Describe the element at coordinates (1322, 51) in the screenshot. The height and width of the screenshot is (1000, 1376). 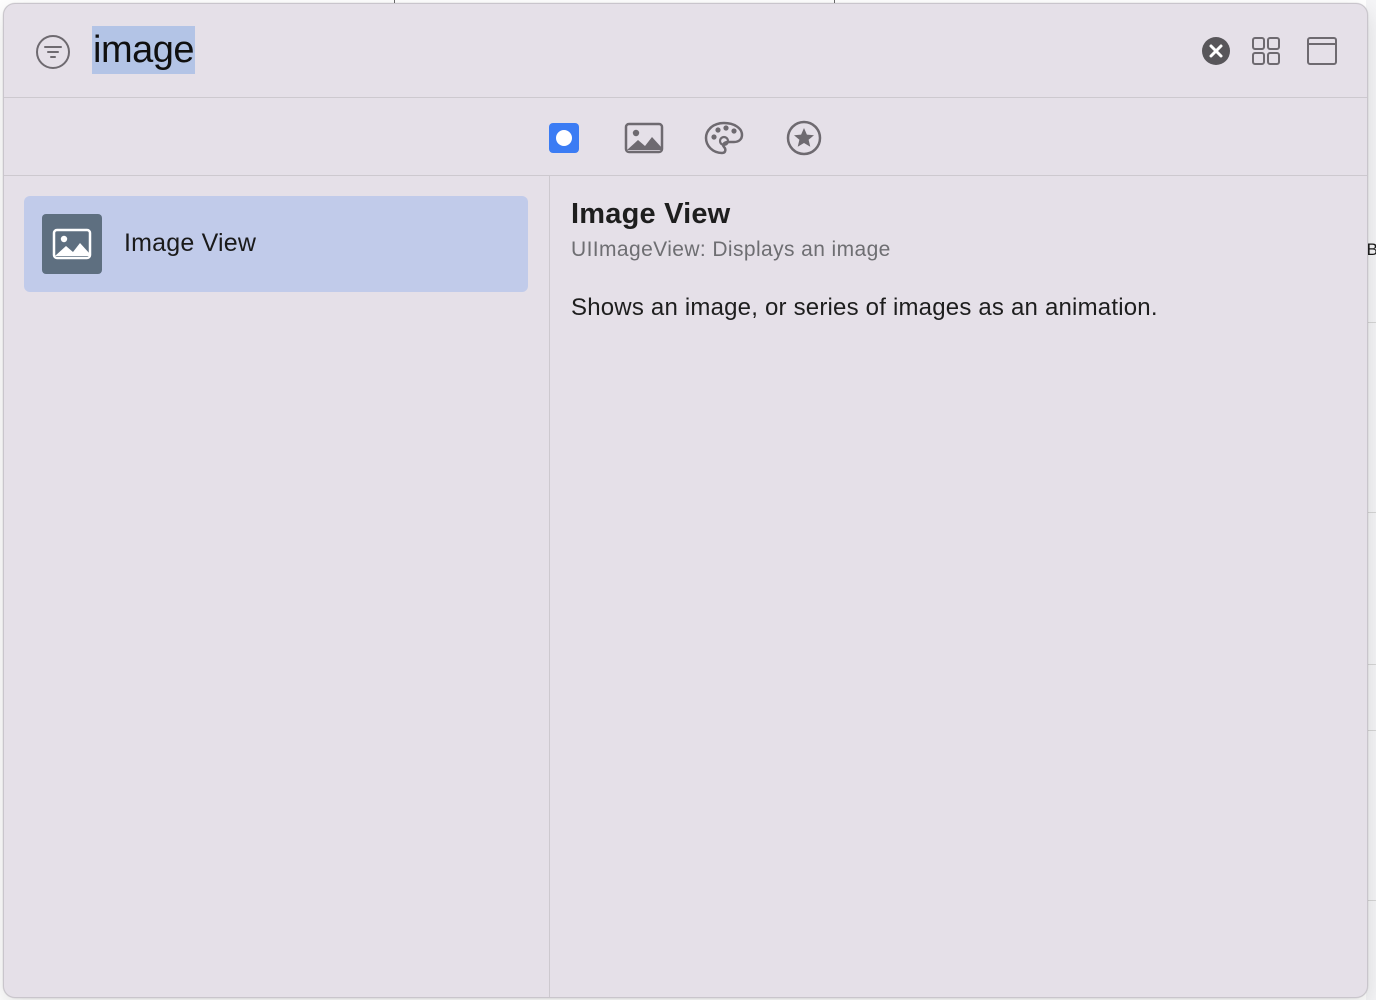
I see `window-icon` at that location.